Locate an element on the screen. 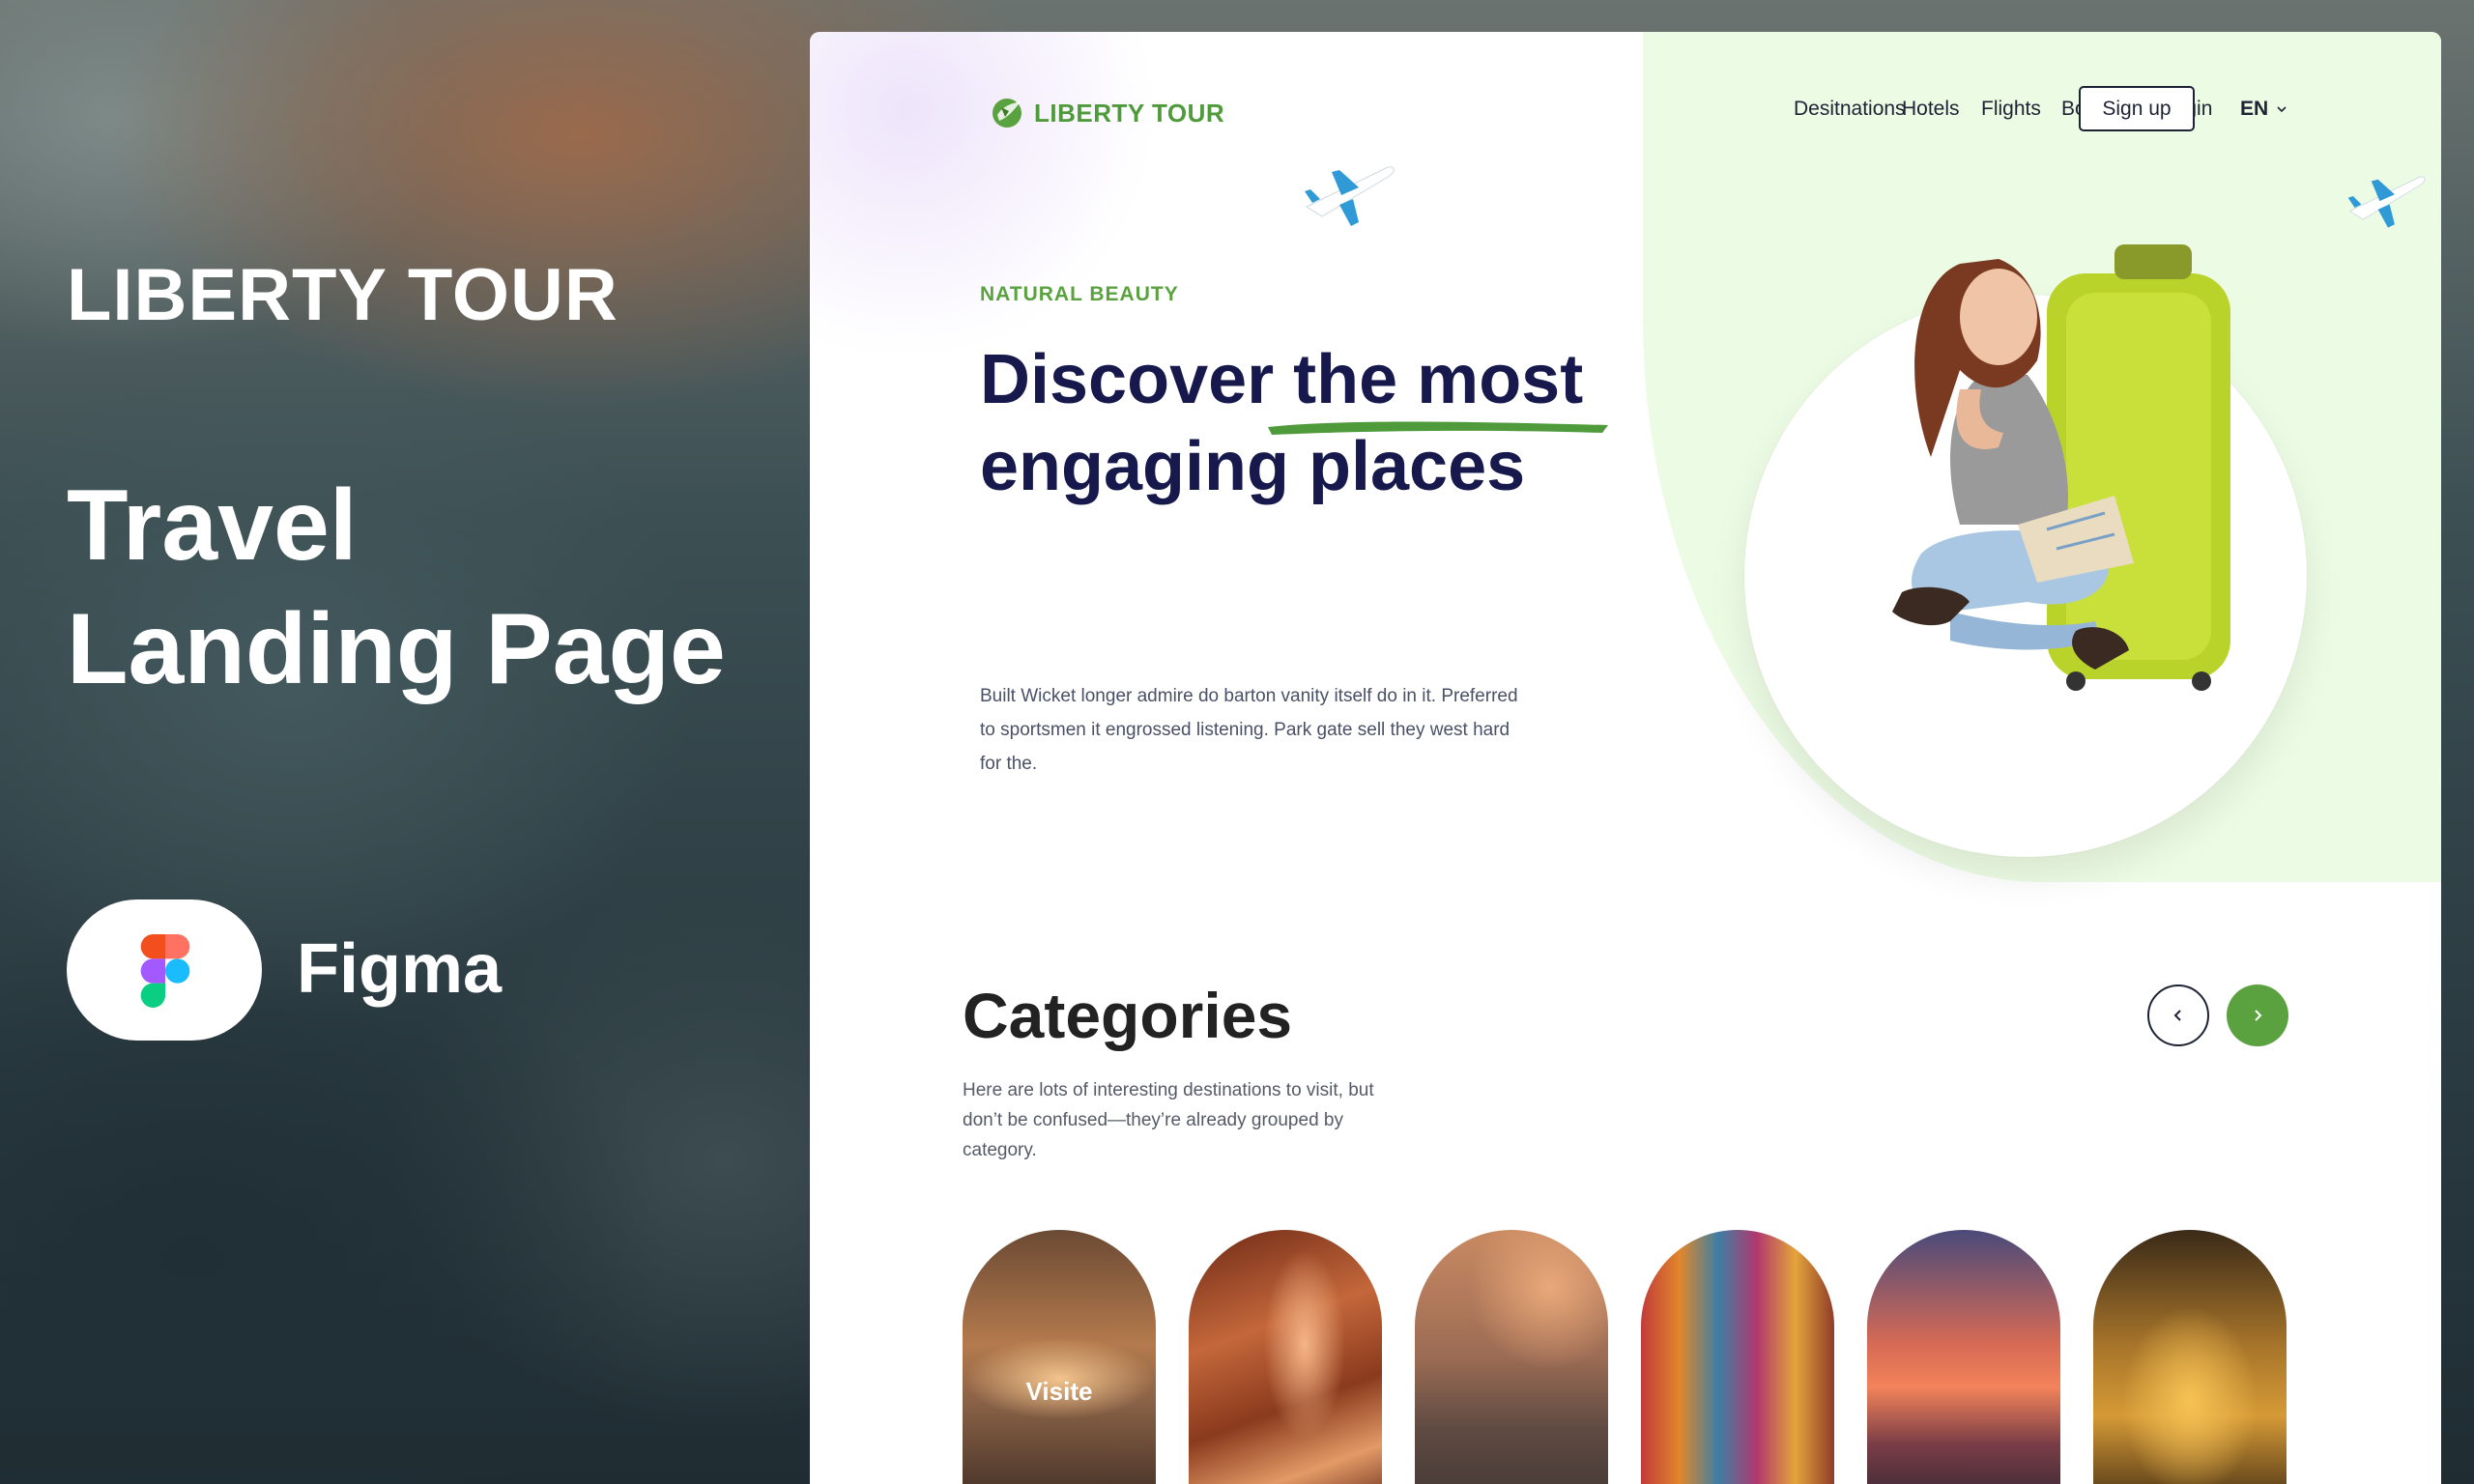 This screenshot has height=1484, width=2474. language-label: EN is located at coordinates (2254, 109).